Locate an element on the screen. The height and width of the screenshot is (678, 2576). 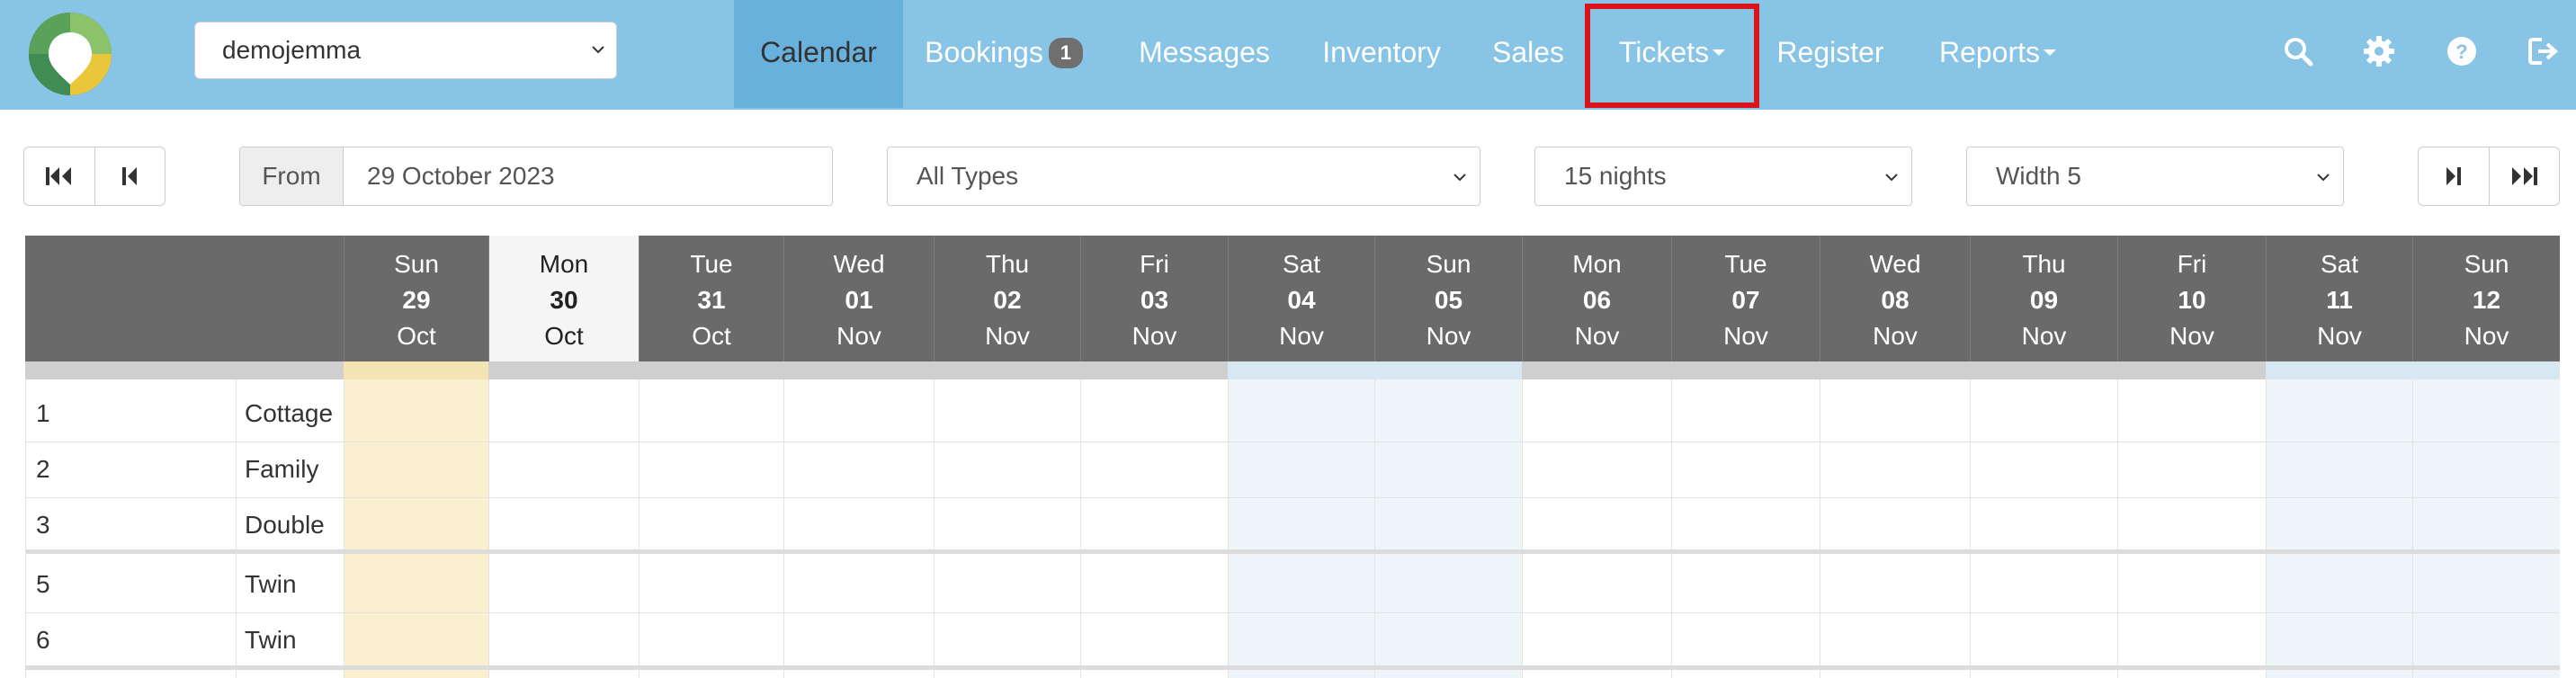
calendar-header-corner is located at coordinates (184, 298).